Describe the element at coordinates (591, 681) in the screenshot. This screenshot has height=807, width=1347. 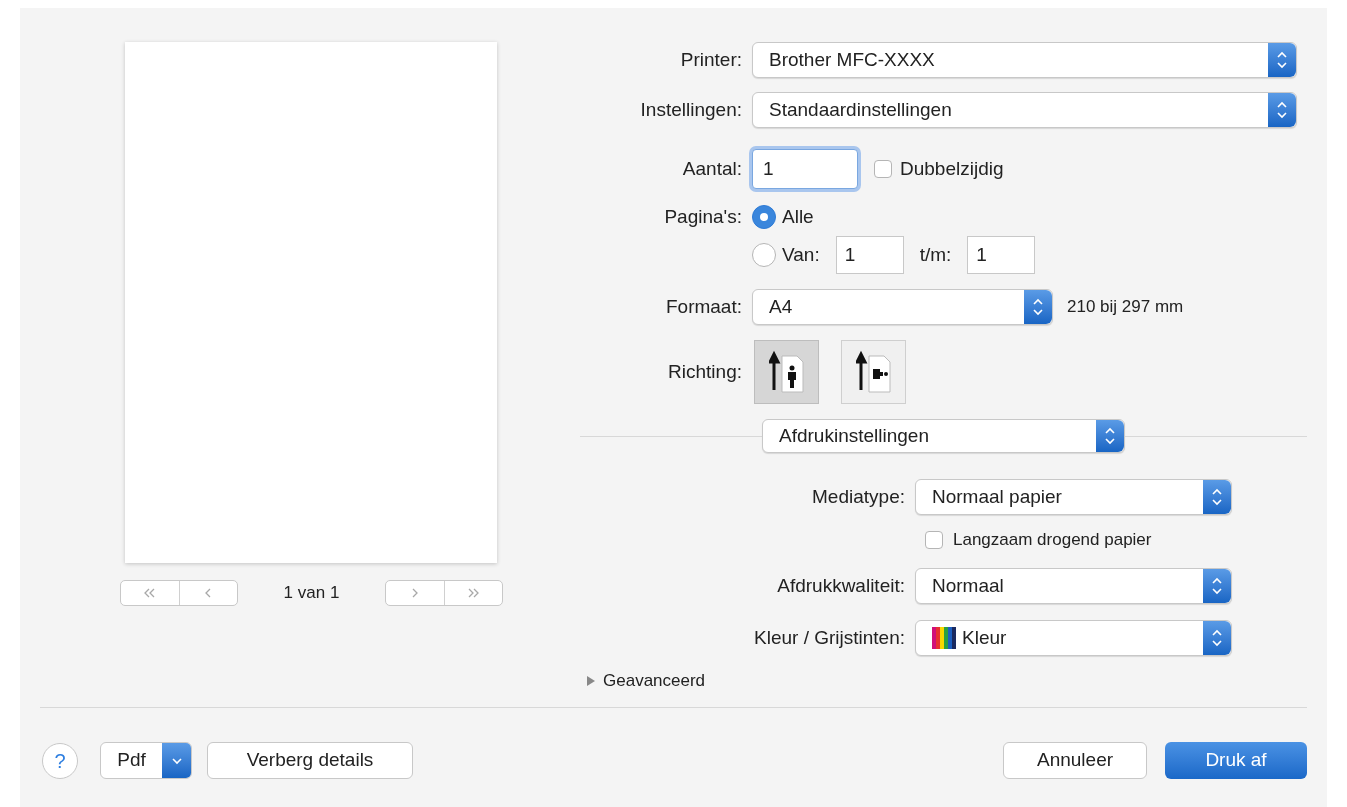
I see `disclosure-triangle-icon` at that location.